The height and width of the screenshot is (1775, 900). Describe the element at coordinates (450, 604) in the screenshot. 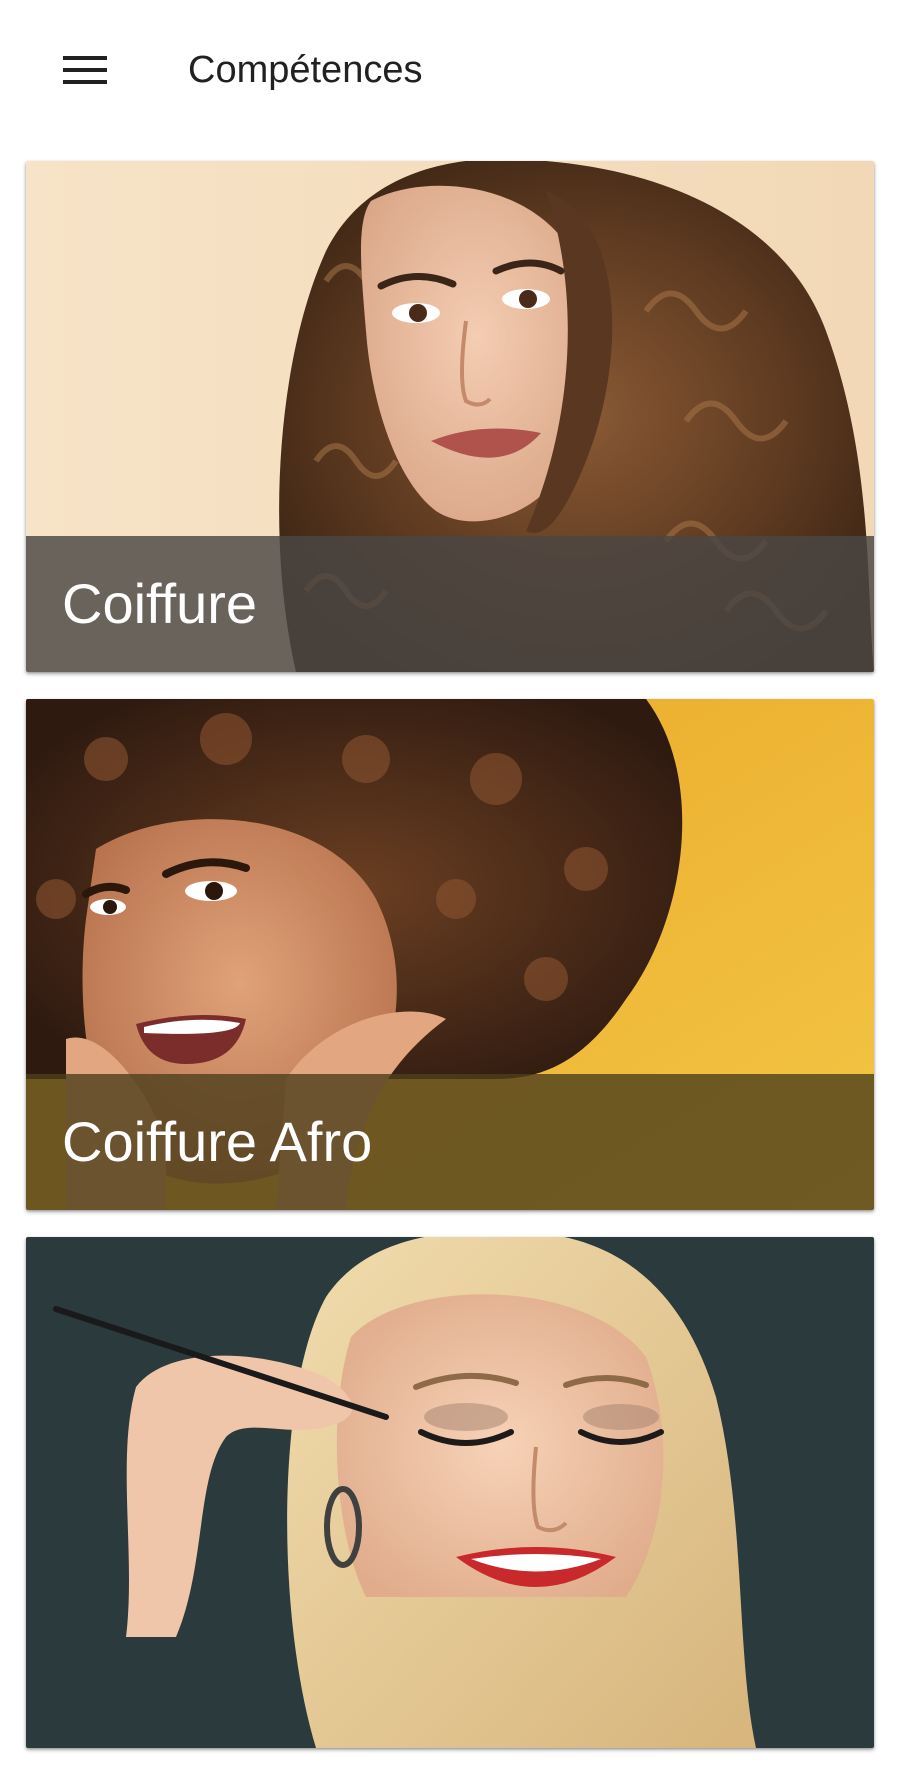

I see `skill-card-caption: Coiffure` at that location.